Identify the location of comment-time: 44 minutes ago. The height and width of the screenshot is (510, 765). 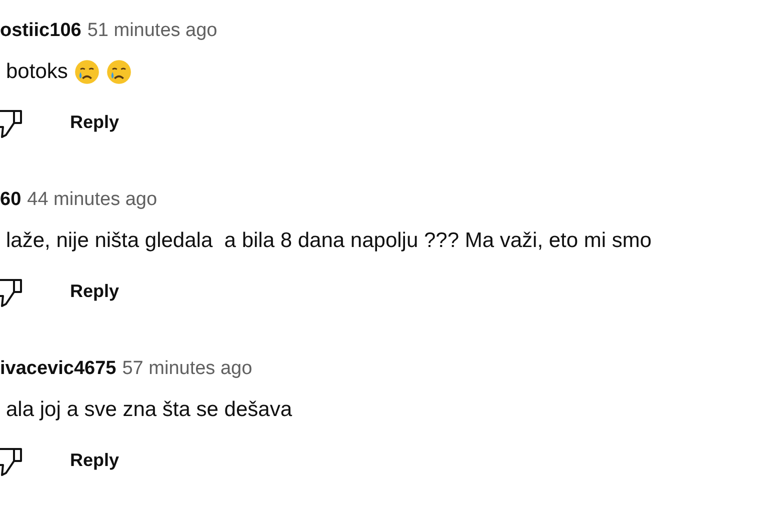
(92, 200).